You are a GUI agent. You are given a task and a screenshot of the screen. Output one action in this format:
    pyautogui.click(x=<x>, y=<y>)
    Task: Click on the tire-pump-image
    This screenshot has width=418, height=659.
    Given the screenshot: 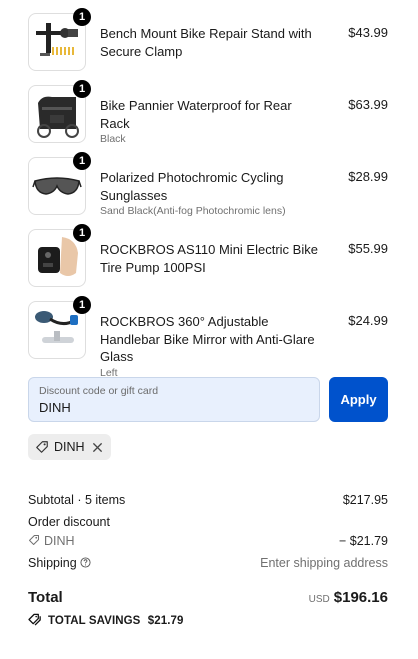 What is the action you would take?
    pyautogui.click(x=58, y=256)
    